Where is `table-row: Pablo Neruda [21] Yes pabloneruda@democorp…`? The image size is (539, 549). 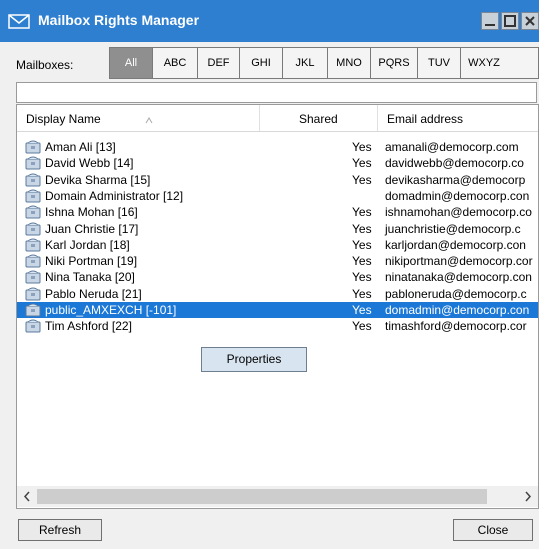 table-row: Pablo Neruda [21] Yes pabloneruda@democorp… is located at coordinates (277, 294).